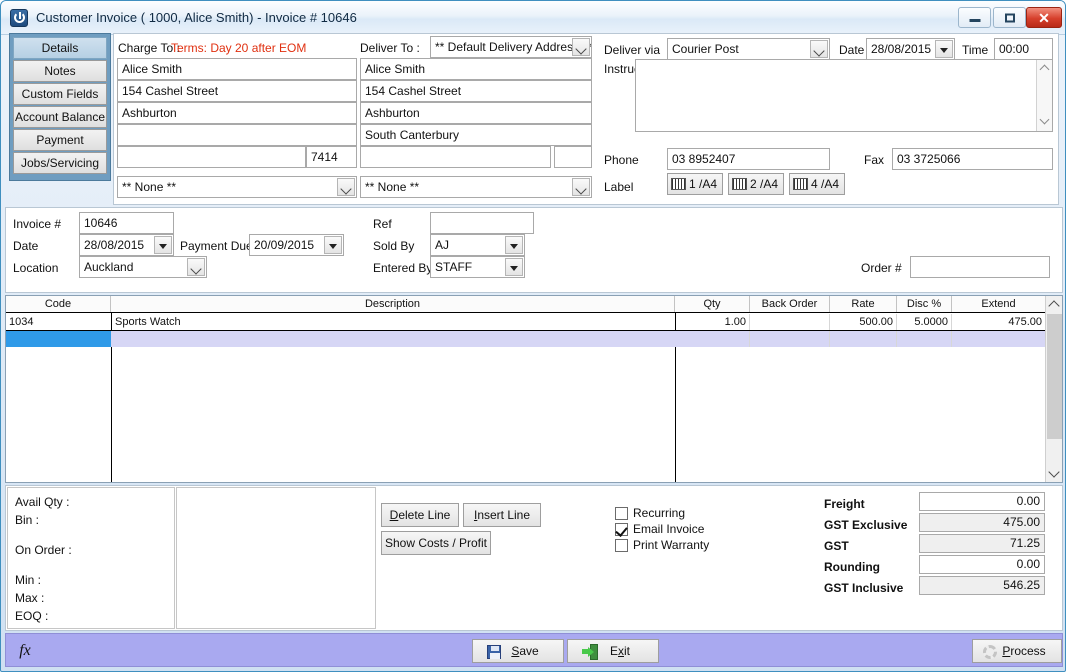 Image resolution: width=1066 pixels, height=672 pixels. Describe the element at coordinates (924, 322) in the screenshot. I see `cell-disc: 5.0000` at that location.